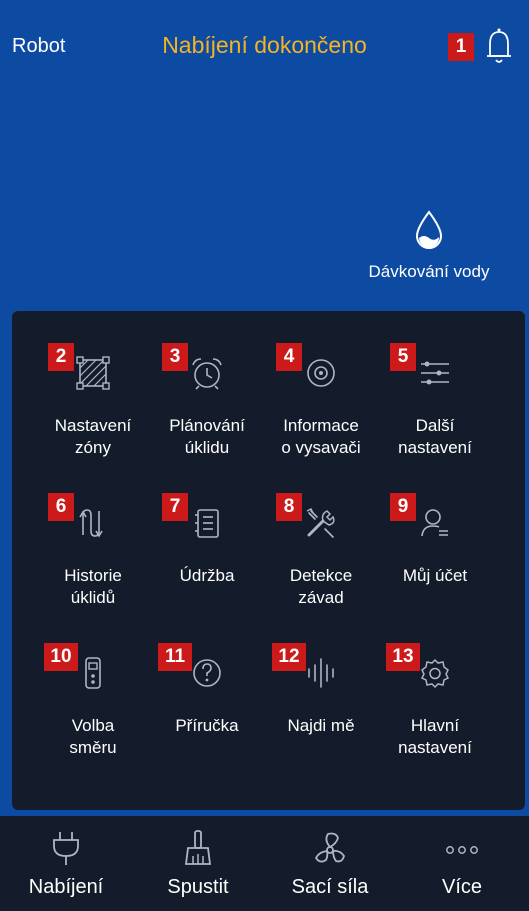 The width and height of the screenshot is (529, 911). I want to click on fan-icon, so click(329, 847).